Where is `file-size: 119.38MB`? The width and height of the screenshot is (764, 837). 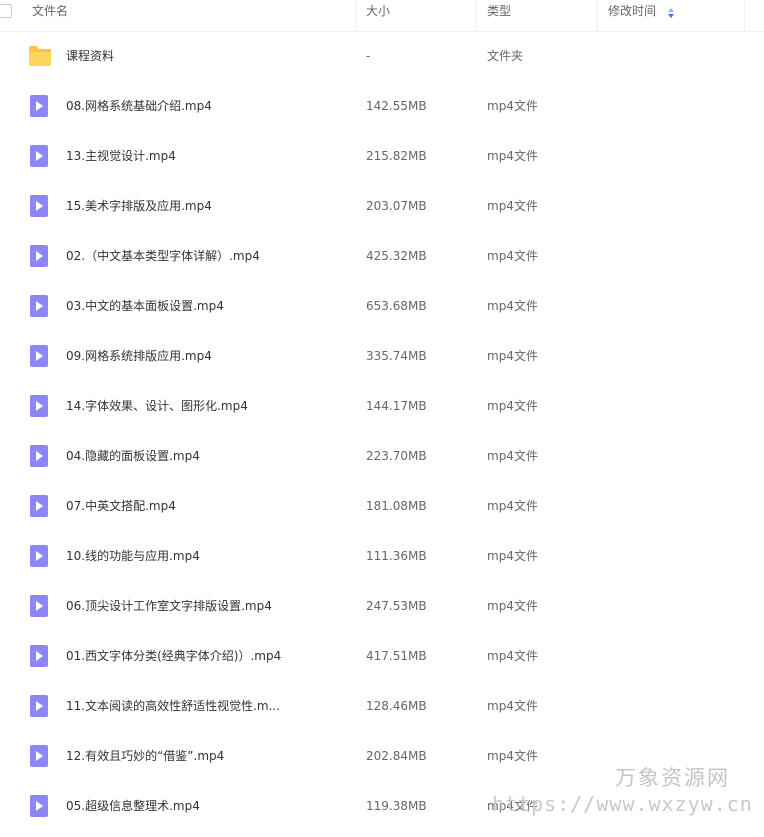
file-size: 119.38MB is located at coordinates (396, 806).